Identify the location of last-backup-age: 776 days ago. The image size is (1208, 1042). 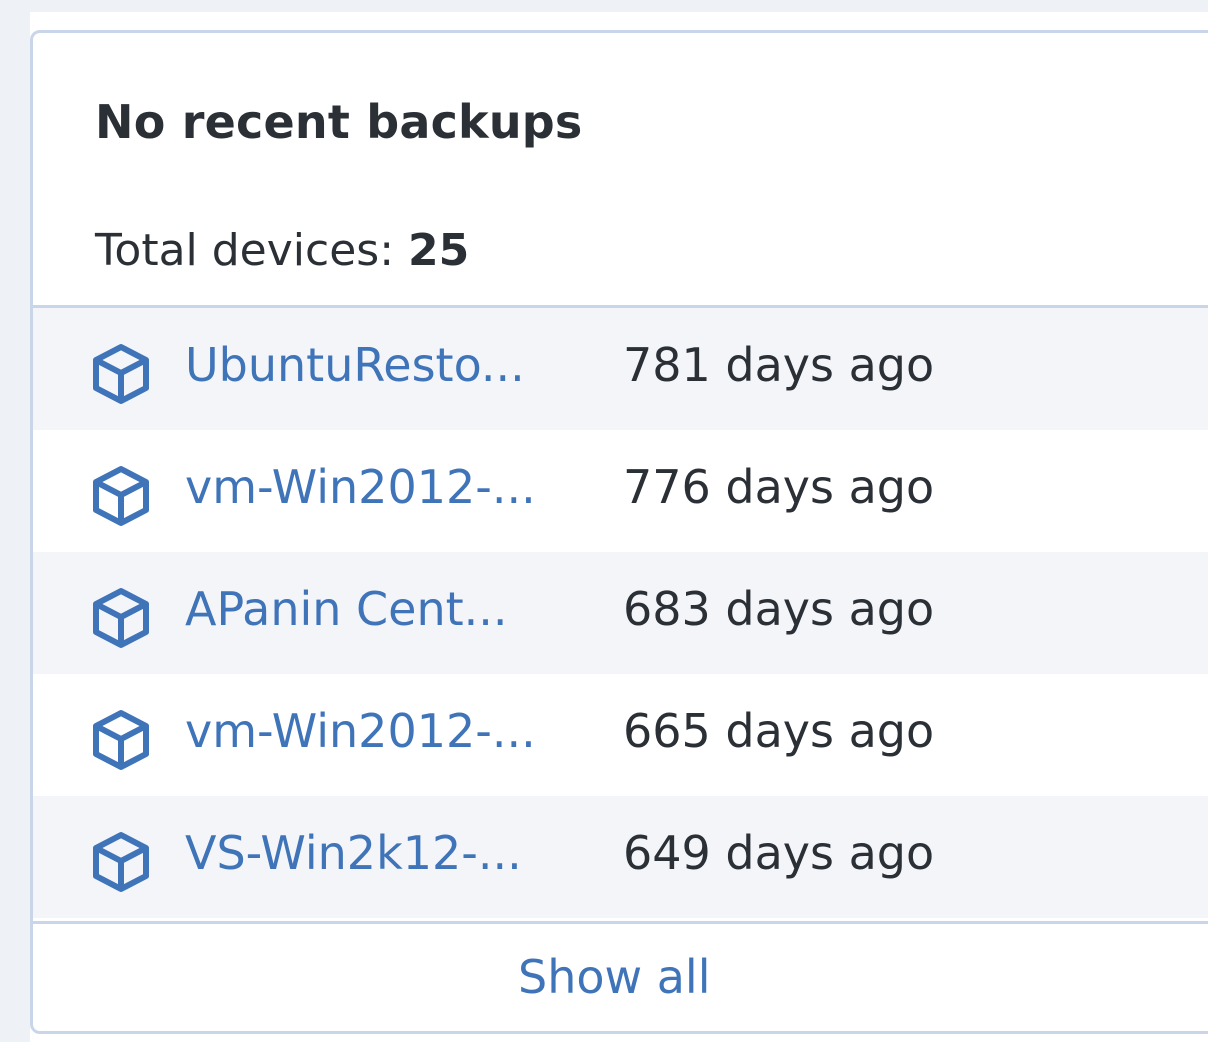
(779, 487).